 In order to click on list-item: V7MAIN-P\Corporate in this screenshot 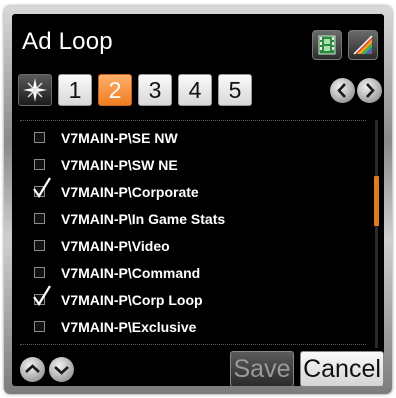, I will do `click(193, 191)`.